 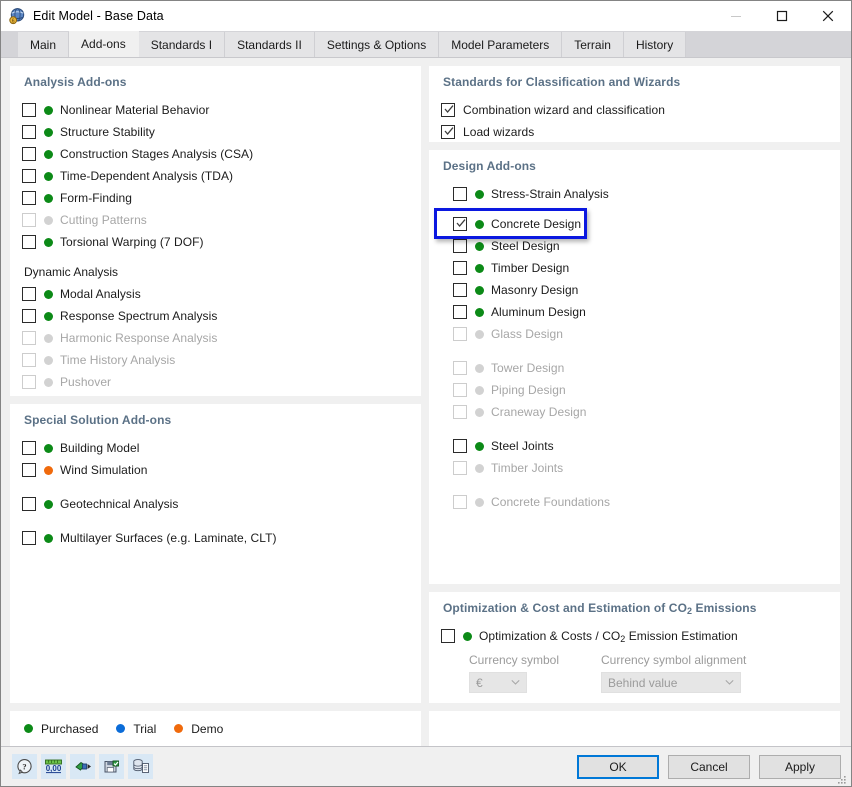 I want to click on checkbox-row-building-model: Building Model, so click(x=215, y=448).